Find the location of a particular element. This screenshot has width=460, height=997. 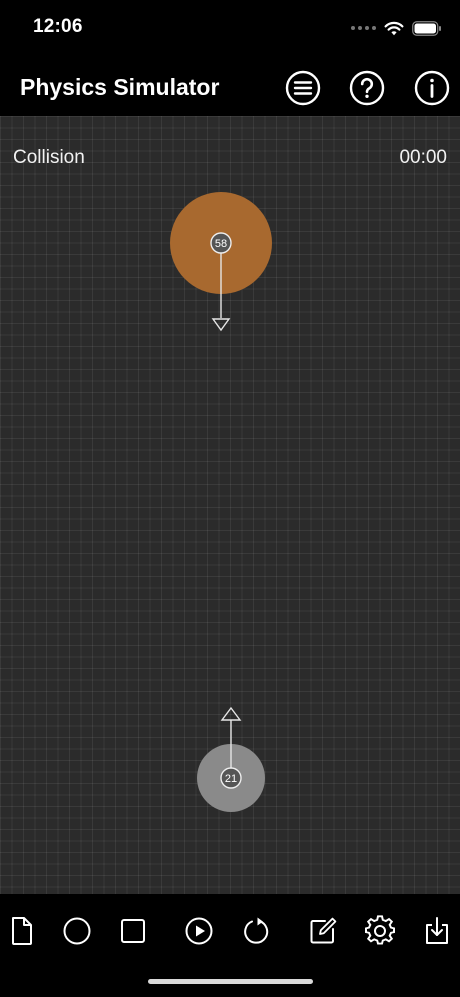

document-icon is located at coordinates (22, 931).